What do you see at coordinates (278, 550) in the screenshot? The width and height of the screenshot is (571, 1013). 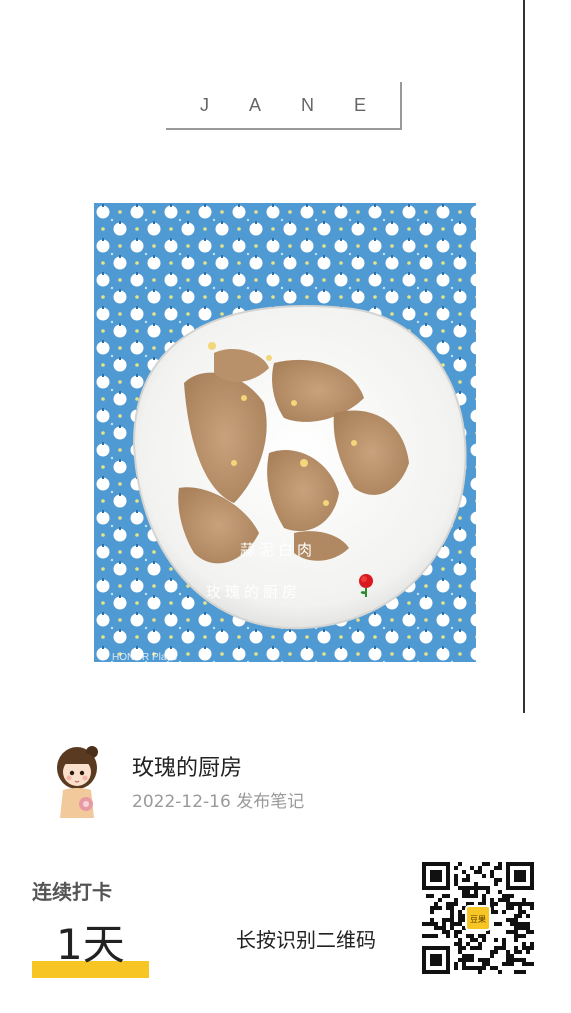 I see `overlay-title: 蒜泥白肉` at bounding box center [278, 550].